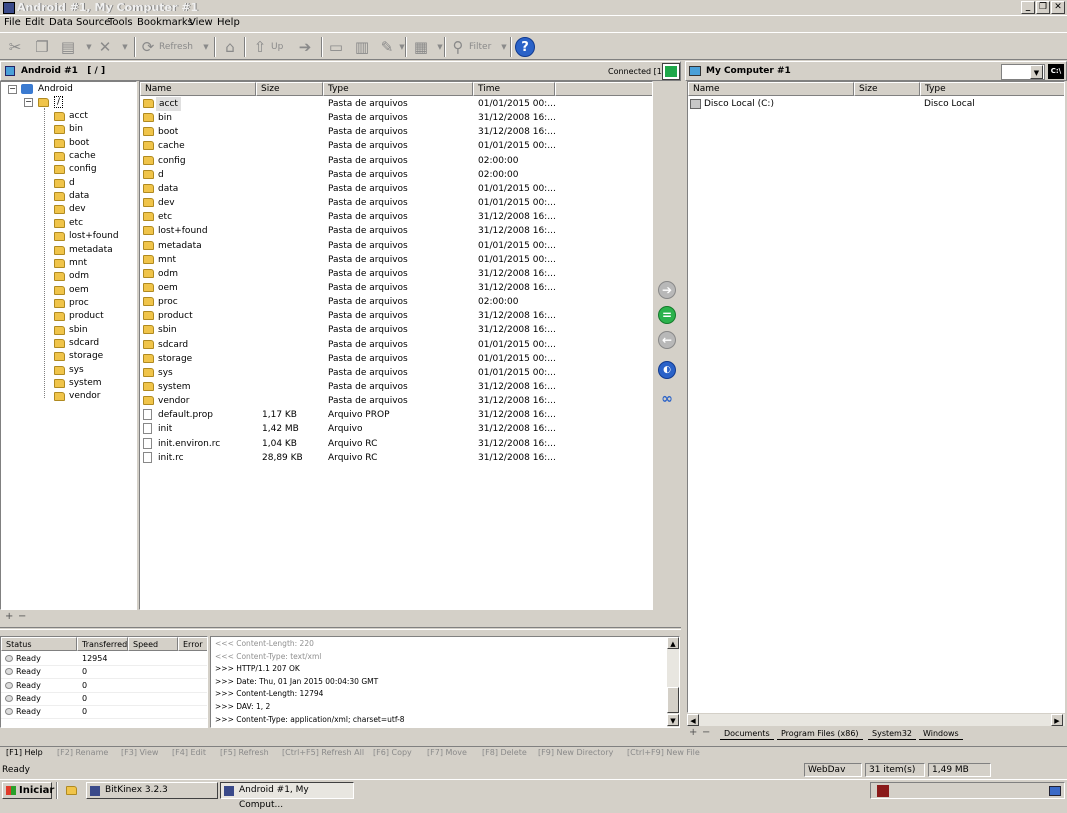  Describe the element at coordinates (392, 752) in the screenshot. I see `fkey-copy: [F6] Copy` at that location.